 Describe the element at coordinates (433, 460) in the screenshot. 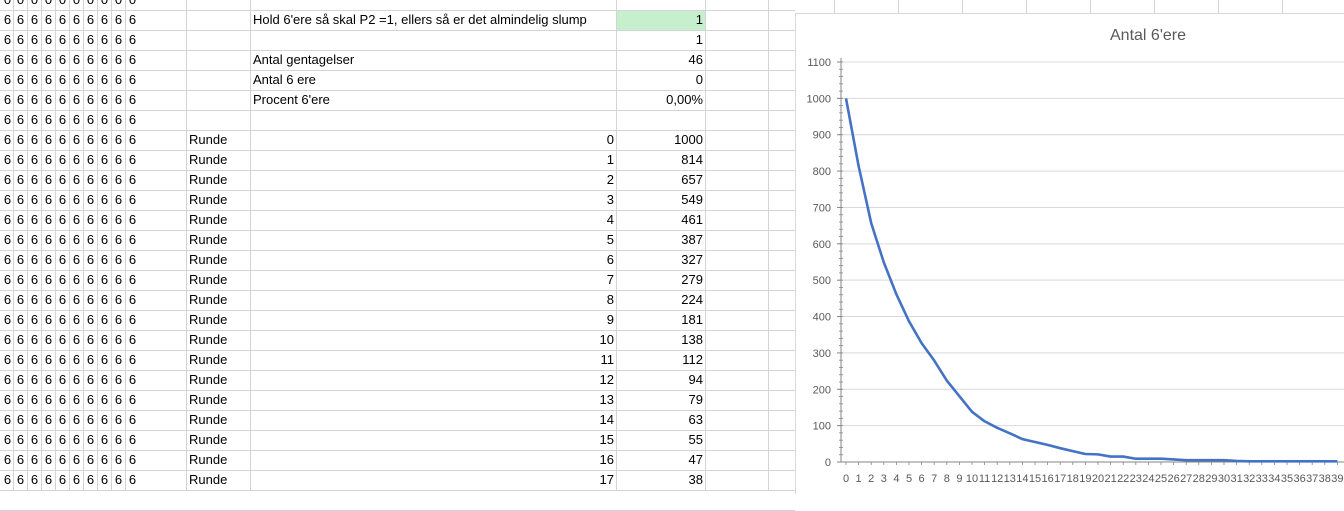

I see `round-number-cell: 16` at that location.